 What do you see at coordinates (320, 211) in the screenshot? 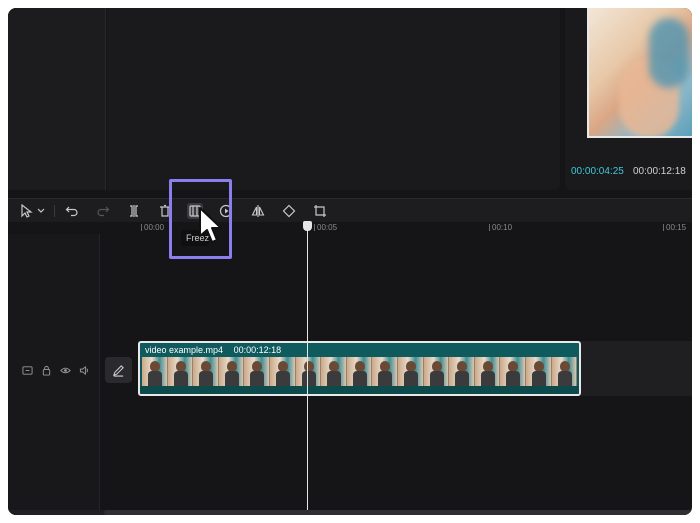
I see `crop-icon` at bounding box center [320, 211].